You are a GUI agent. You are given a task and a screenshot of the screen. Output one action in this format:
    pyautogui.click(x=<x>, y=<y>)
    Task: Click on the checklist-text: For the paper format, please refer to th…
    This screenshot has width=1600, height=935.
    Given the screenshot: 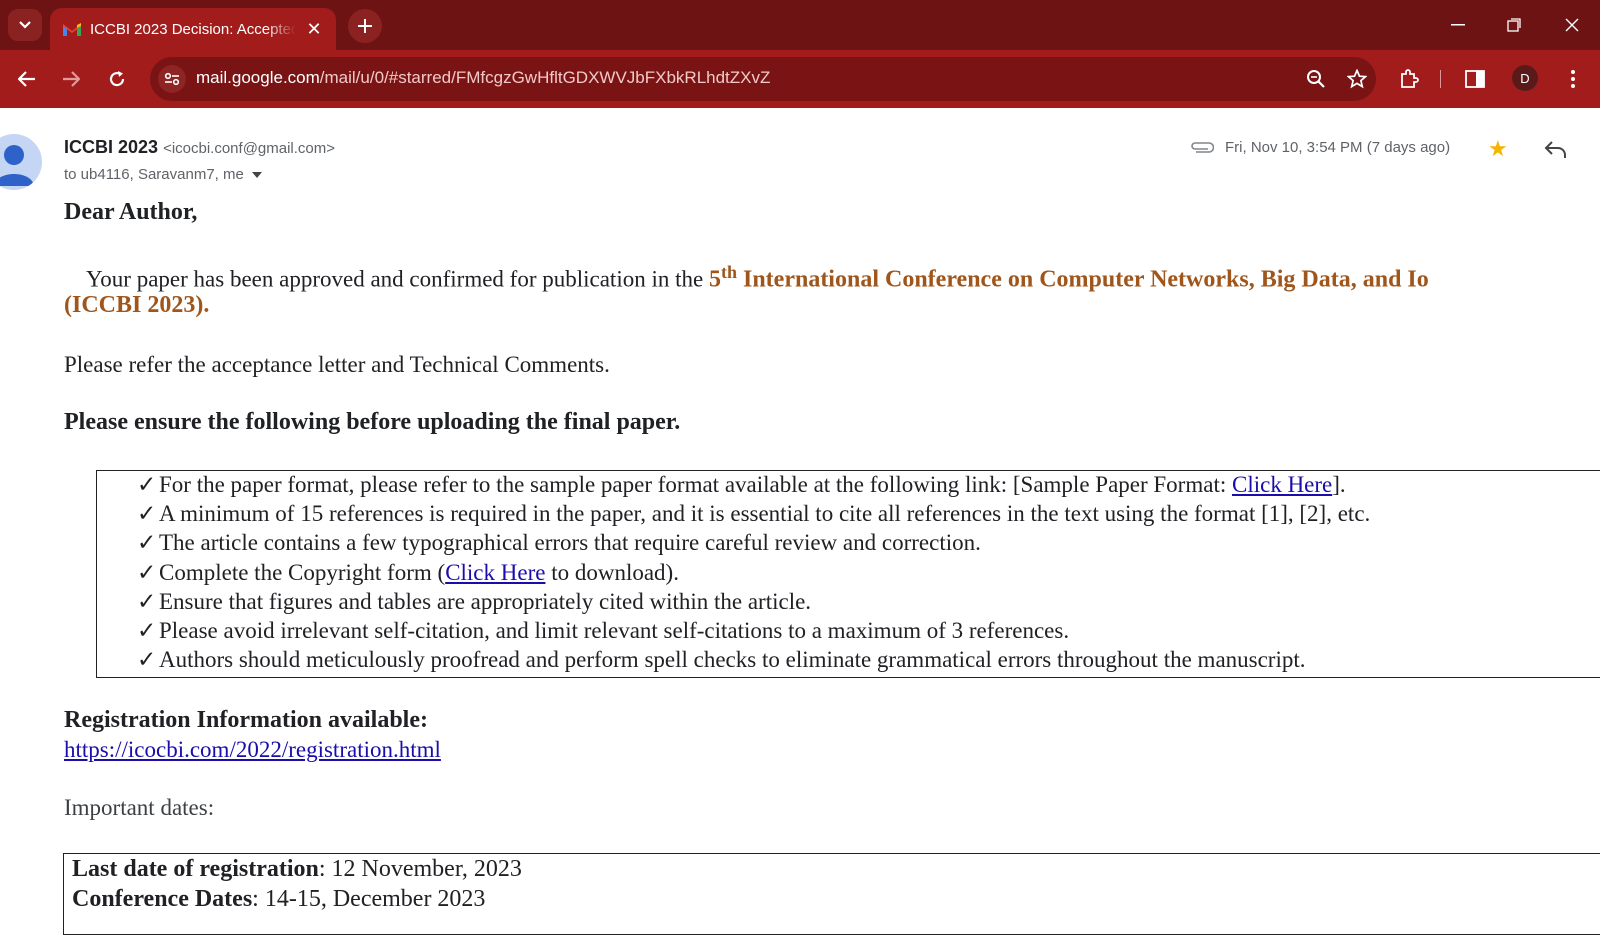 What is the action you would take?
    pyautogui.click(x=695, y=484)
    